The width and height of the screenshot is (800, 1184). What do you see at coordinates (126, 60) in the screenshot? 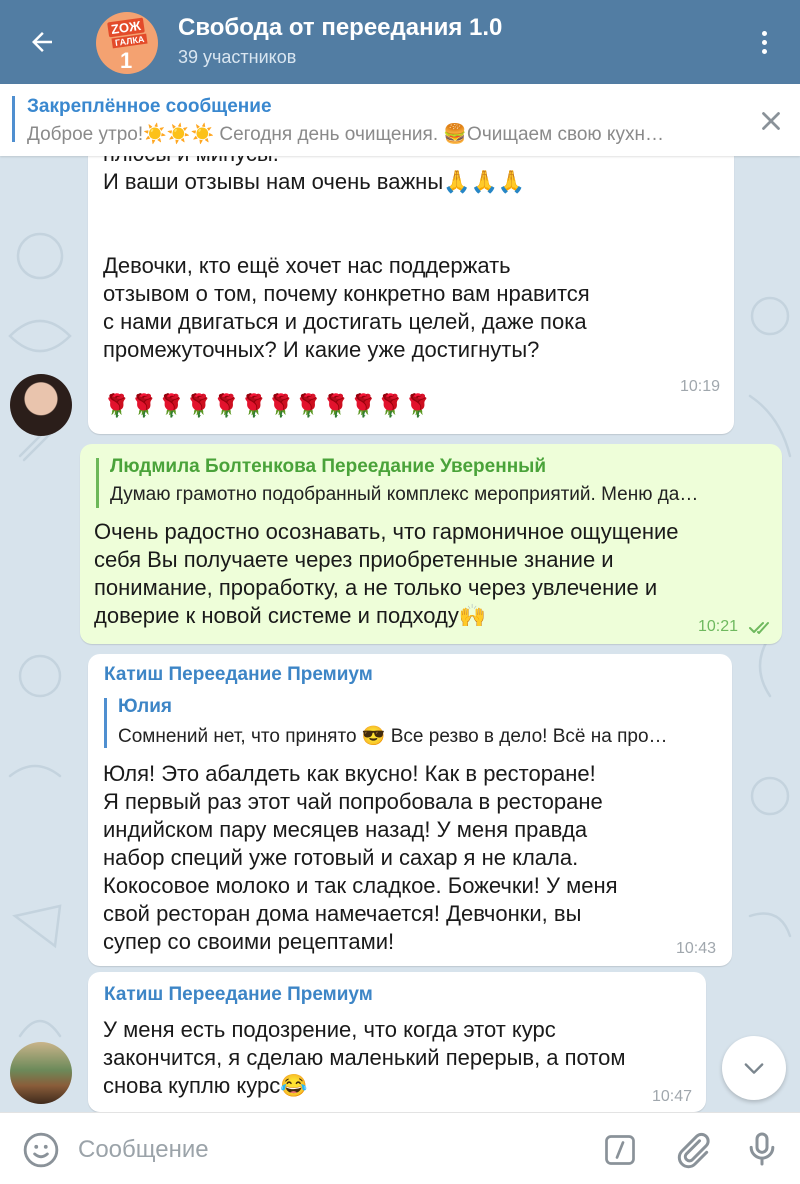
I see `avatar-logo-number: 1` at bounding box center [126, 60].